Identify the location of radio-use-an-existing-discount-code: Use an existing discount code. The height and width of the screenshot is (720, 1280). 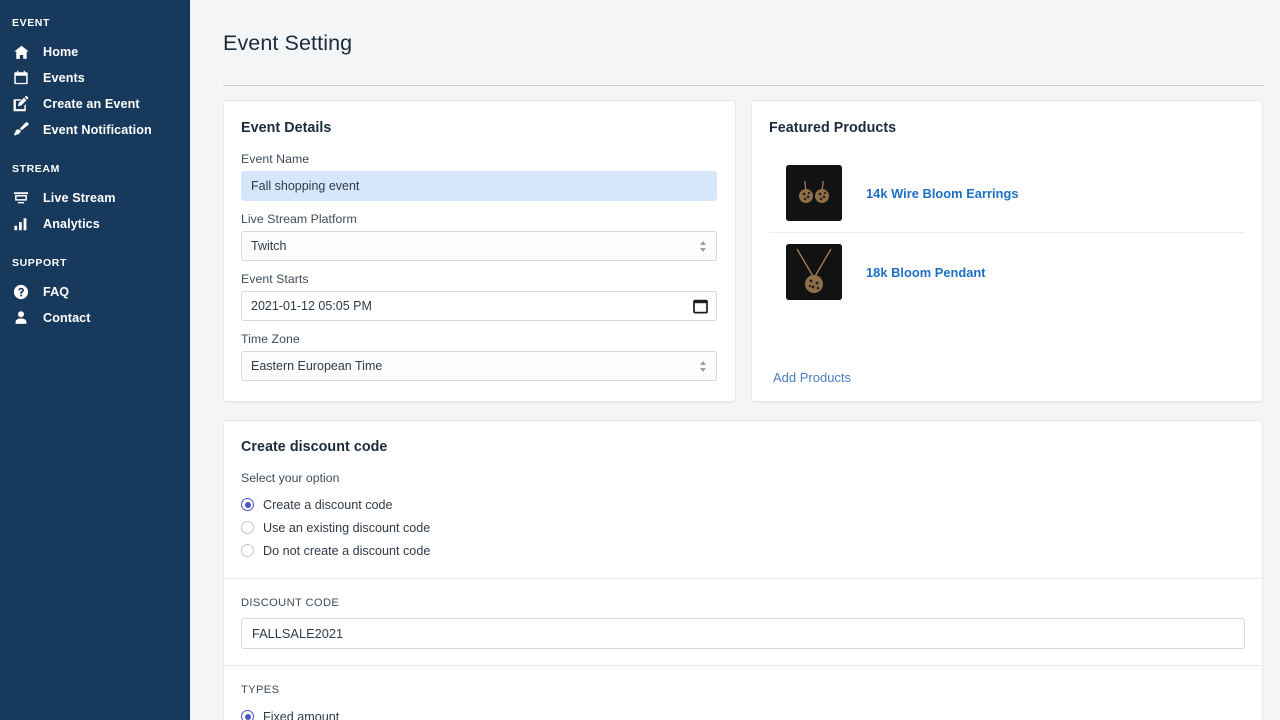
(743, 527).